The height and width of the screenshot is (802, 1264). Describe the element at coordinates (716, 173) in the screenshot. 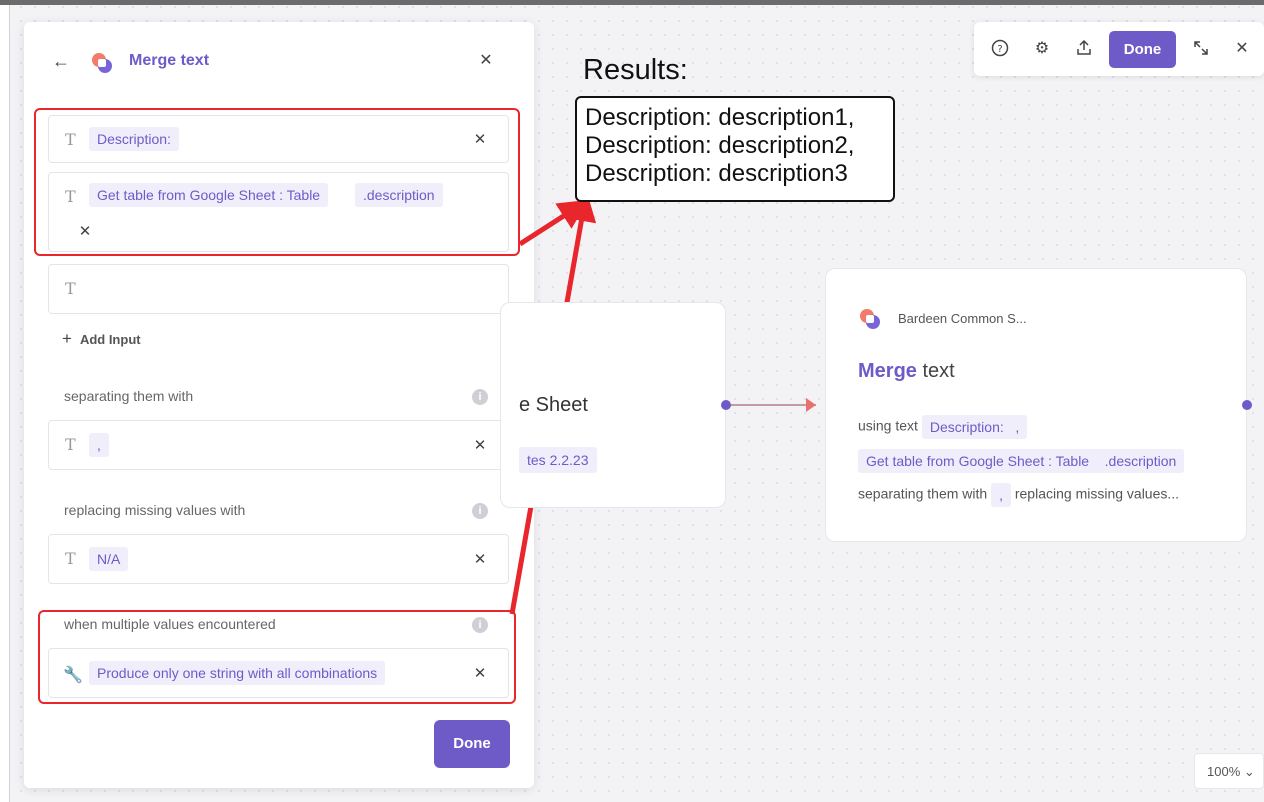

I see `results-line: Description: description3` at that location.